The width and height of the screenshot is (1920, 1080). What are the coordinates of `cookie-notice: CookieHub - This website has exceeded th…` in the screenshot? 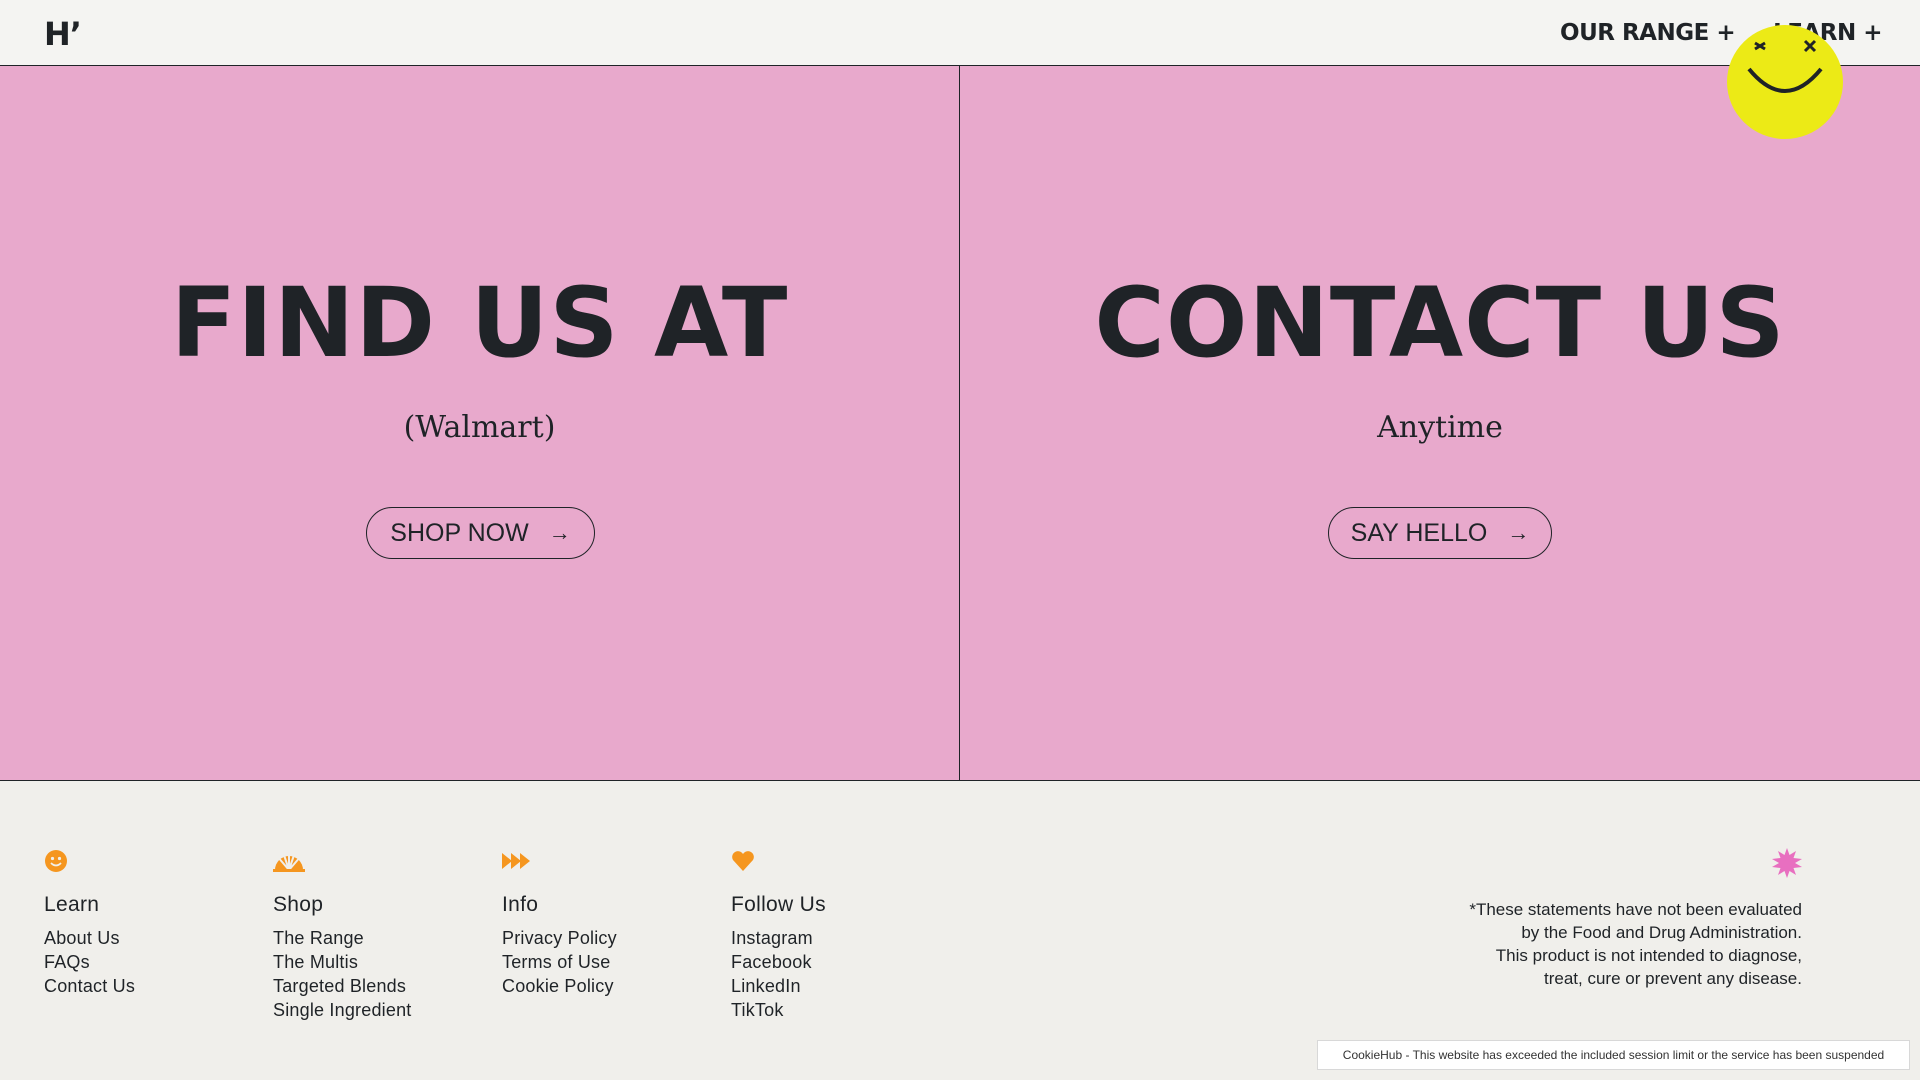 It's located at (1613, 1055).